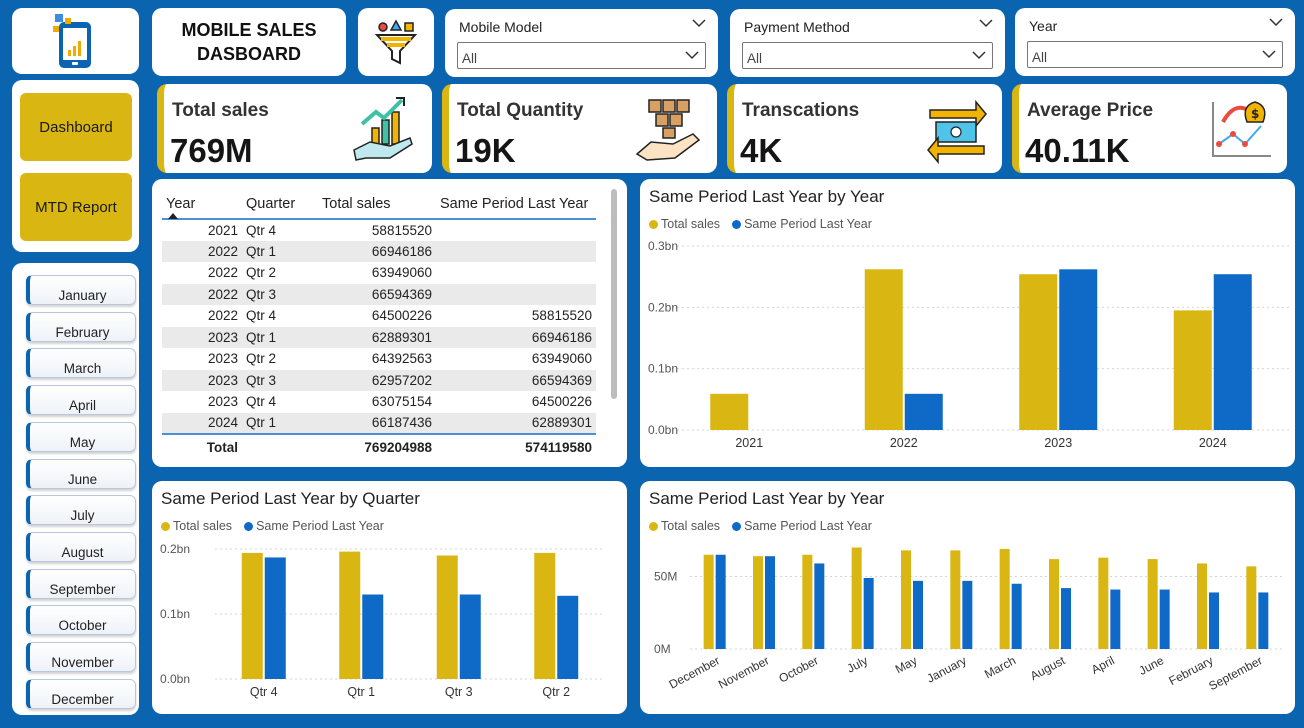 The height and width of the screenshot is (728, 1304). Describe the element at coordinates (904, 443) in the screenshot. I see `x-tick-label: 2022` at that location.